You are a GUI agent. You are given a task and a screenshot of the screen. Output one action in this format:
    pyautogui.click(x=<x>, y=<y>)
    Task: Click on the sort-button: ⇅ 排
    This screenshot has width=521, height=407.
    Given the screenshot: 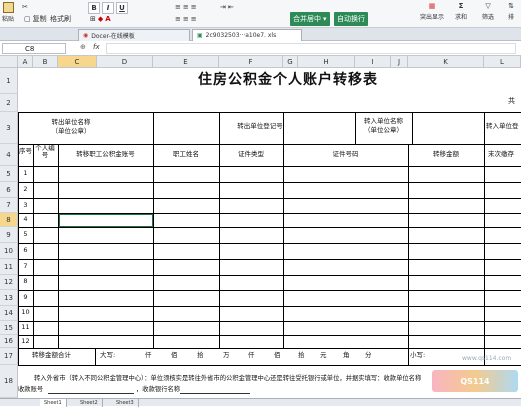 What is the action you would take?
    pyautogui.click(x=511, y=11)
    